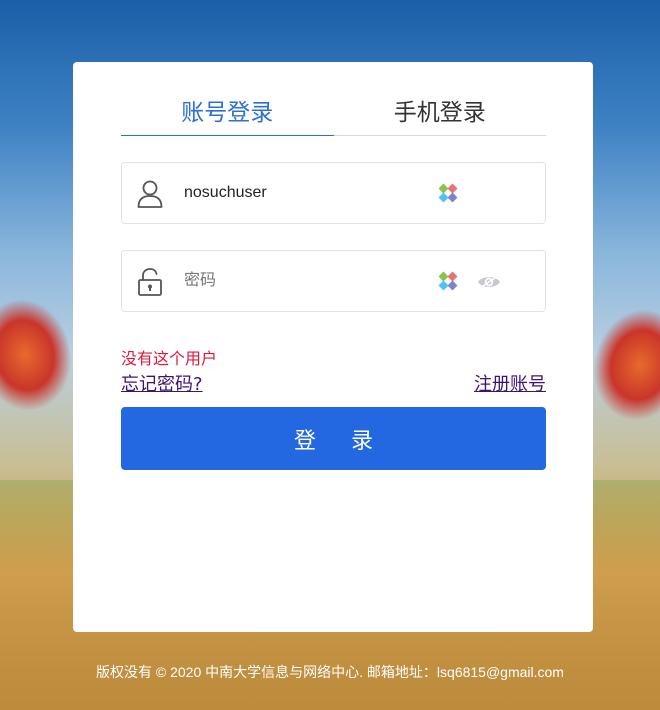  What do you see at coordinates (40, 355) in the screenshot?
I see `background-decoration-left` at bounding box center [40, 355].